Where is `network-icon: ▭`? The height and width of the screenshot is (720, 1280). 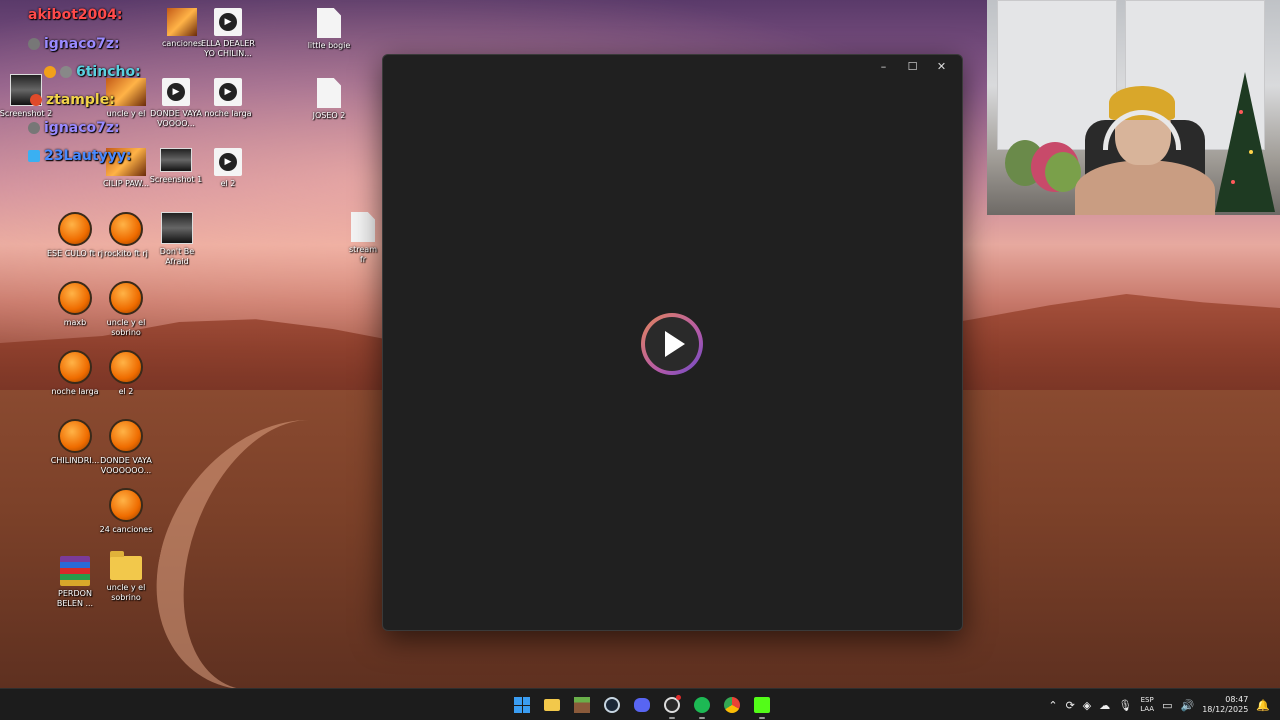
network-icon: ▭ is located at coordinates (1167, 705).